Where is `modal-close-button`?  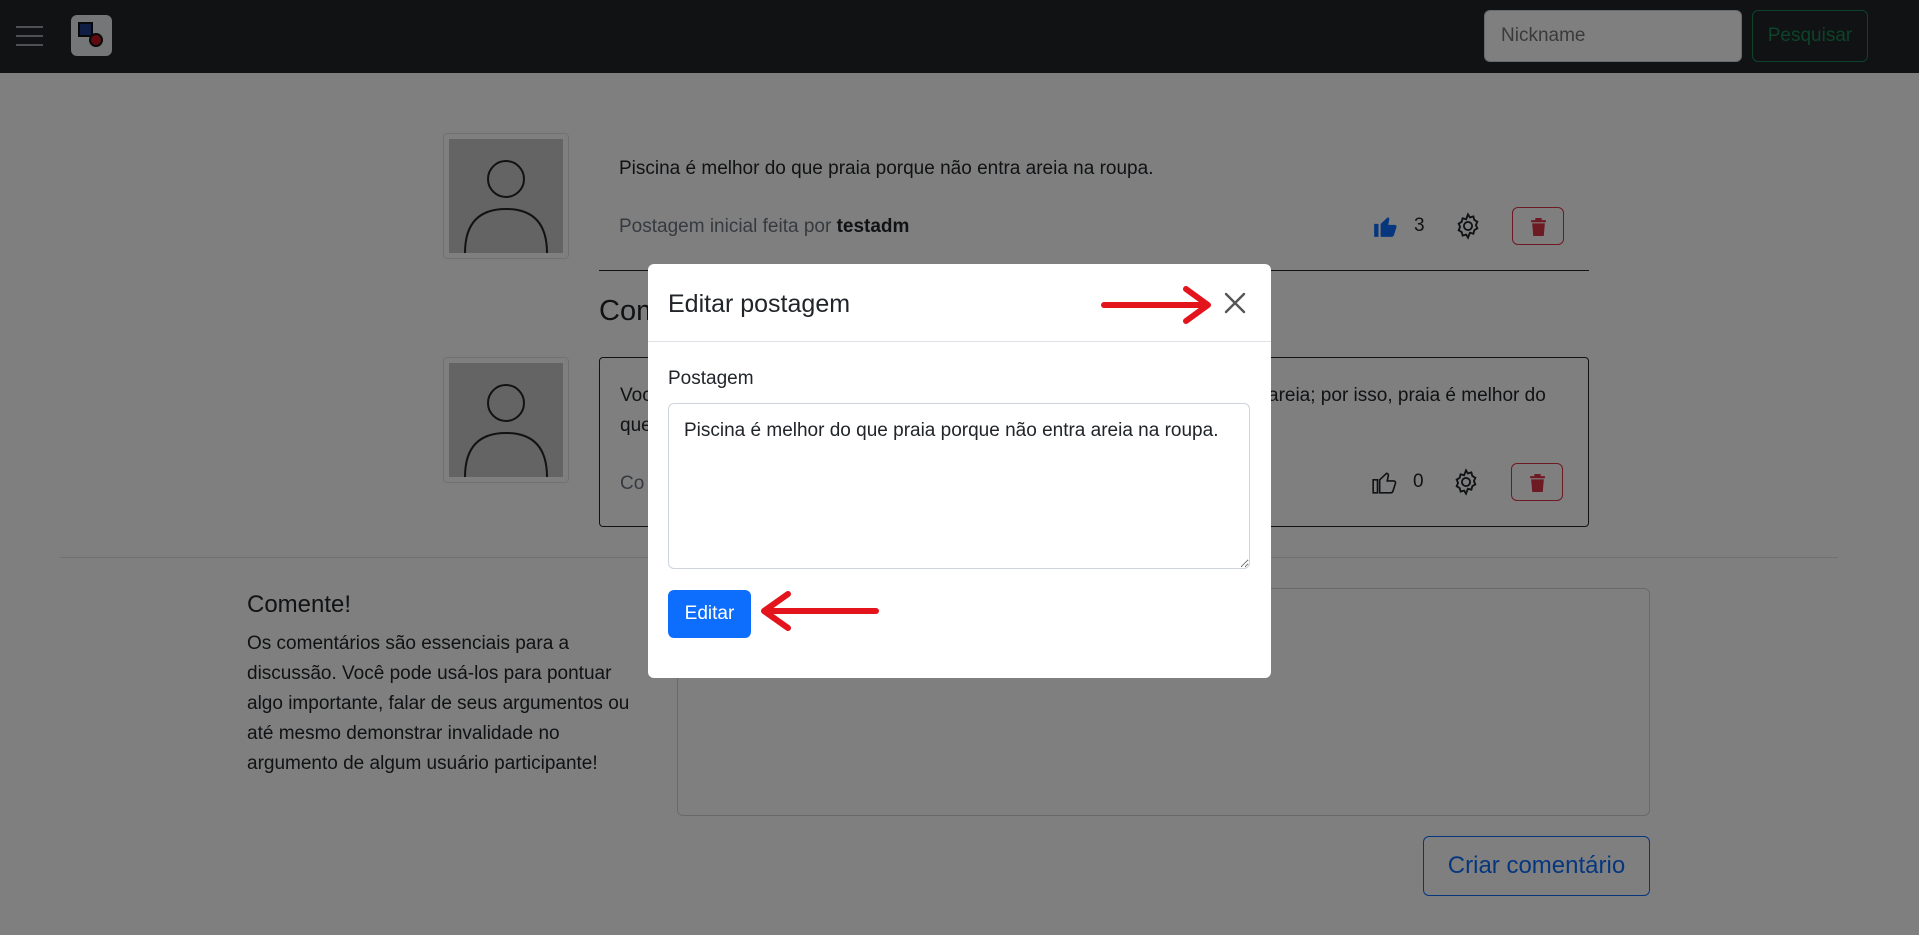 modal-close-button is located at coordinates (1235, 303).